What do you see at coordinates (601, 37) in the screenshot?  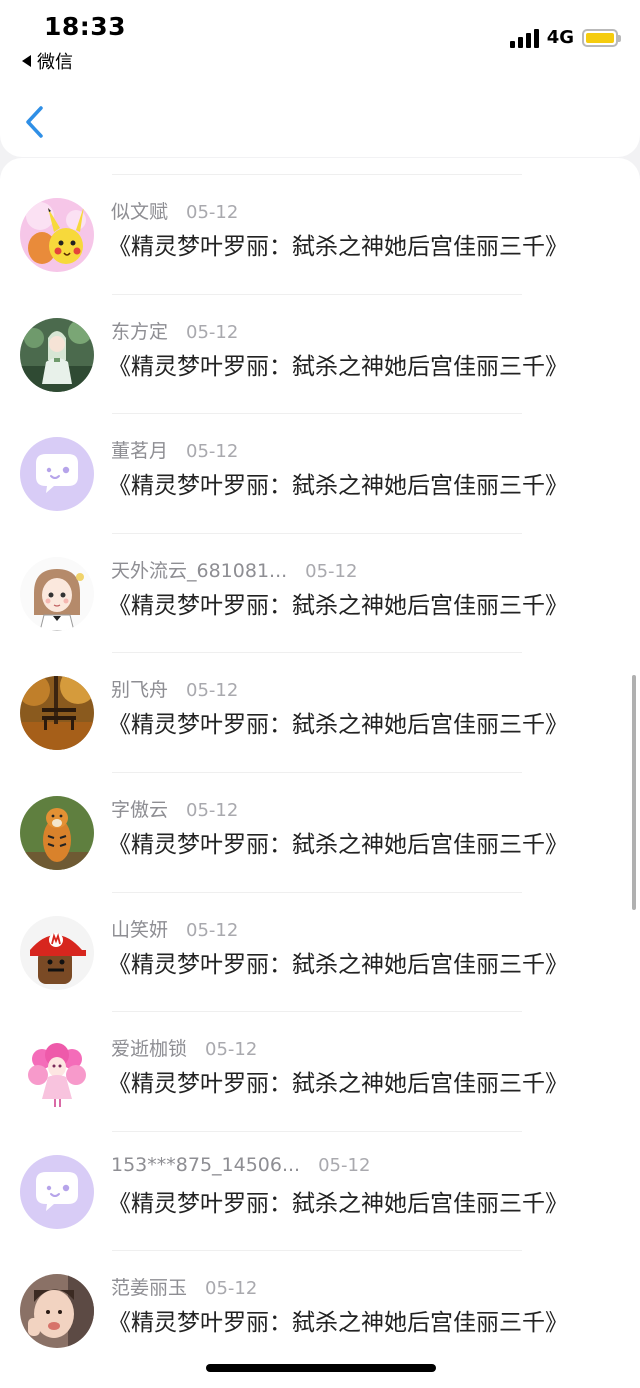 I see `battery-icon` at bounding box center [601, 37].